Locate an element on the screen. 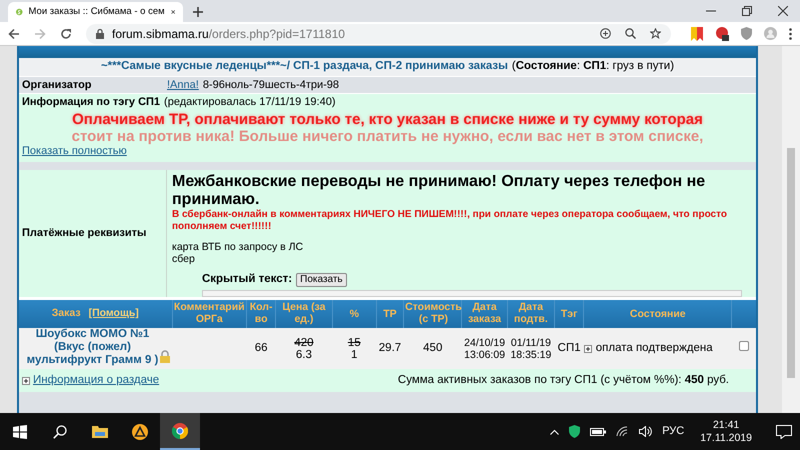 The height and width of the screenshot is (450, 800). bookmark-icon is located at coordinates (697, 33).